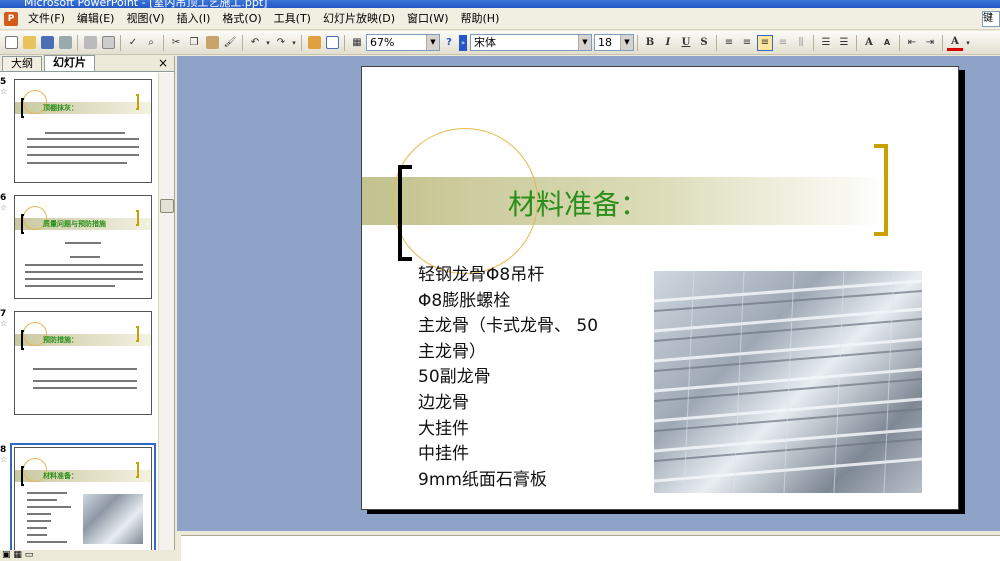 The image size is (1000, 561). I want to click on save-icon, so click(47, 43).